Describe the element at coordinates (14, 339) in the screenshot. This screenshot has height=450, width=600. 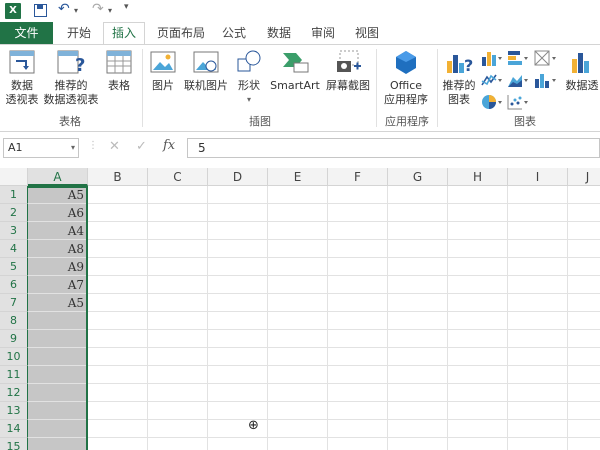
I see `row-header-9: 9` at that location.